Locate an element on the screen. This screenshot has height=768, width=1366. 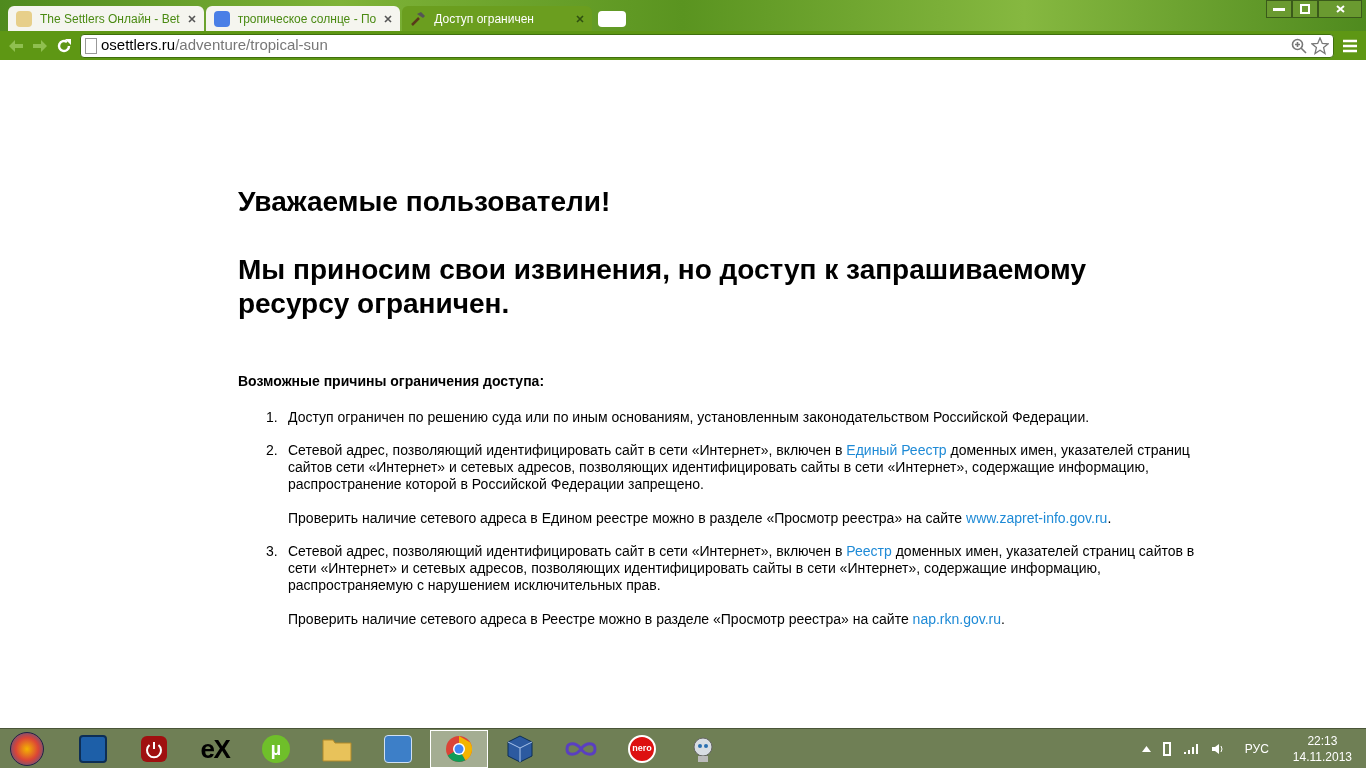
browser-tab: The Settlers Онлайн - Bet is located at coordinates (106, 18).